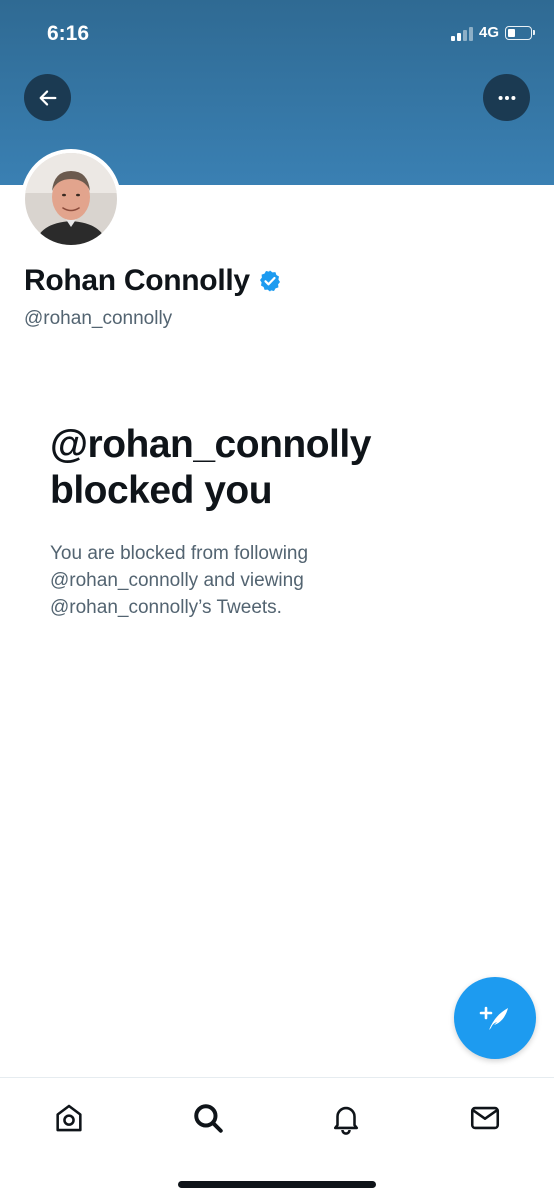 The width and height of the screenshot is (554, 1201). I want to click on more-horizontal-icon, so click(506, 97).